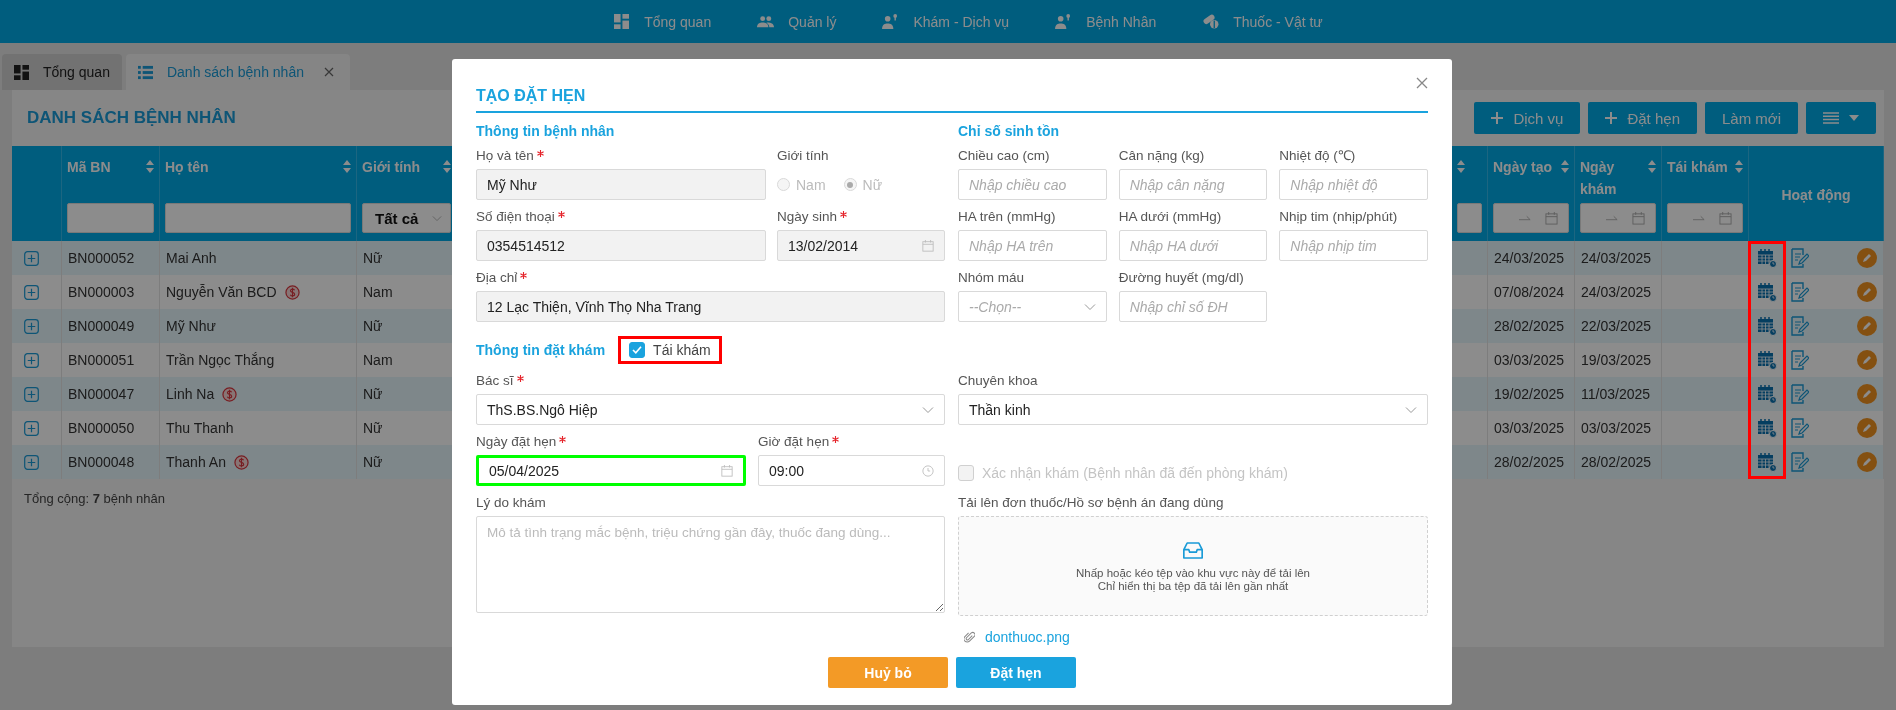  What do you see at coordinates (710, 409) in the screenshot?
I see `doctor-select: ThS.BS.Ngô Hiệp` at bounding box center [710, 409].